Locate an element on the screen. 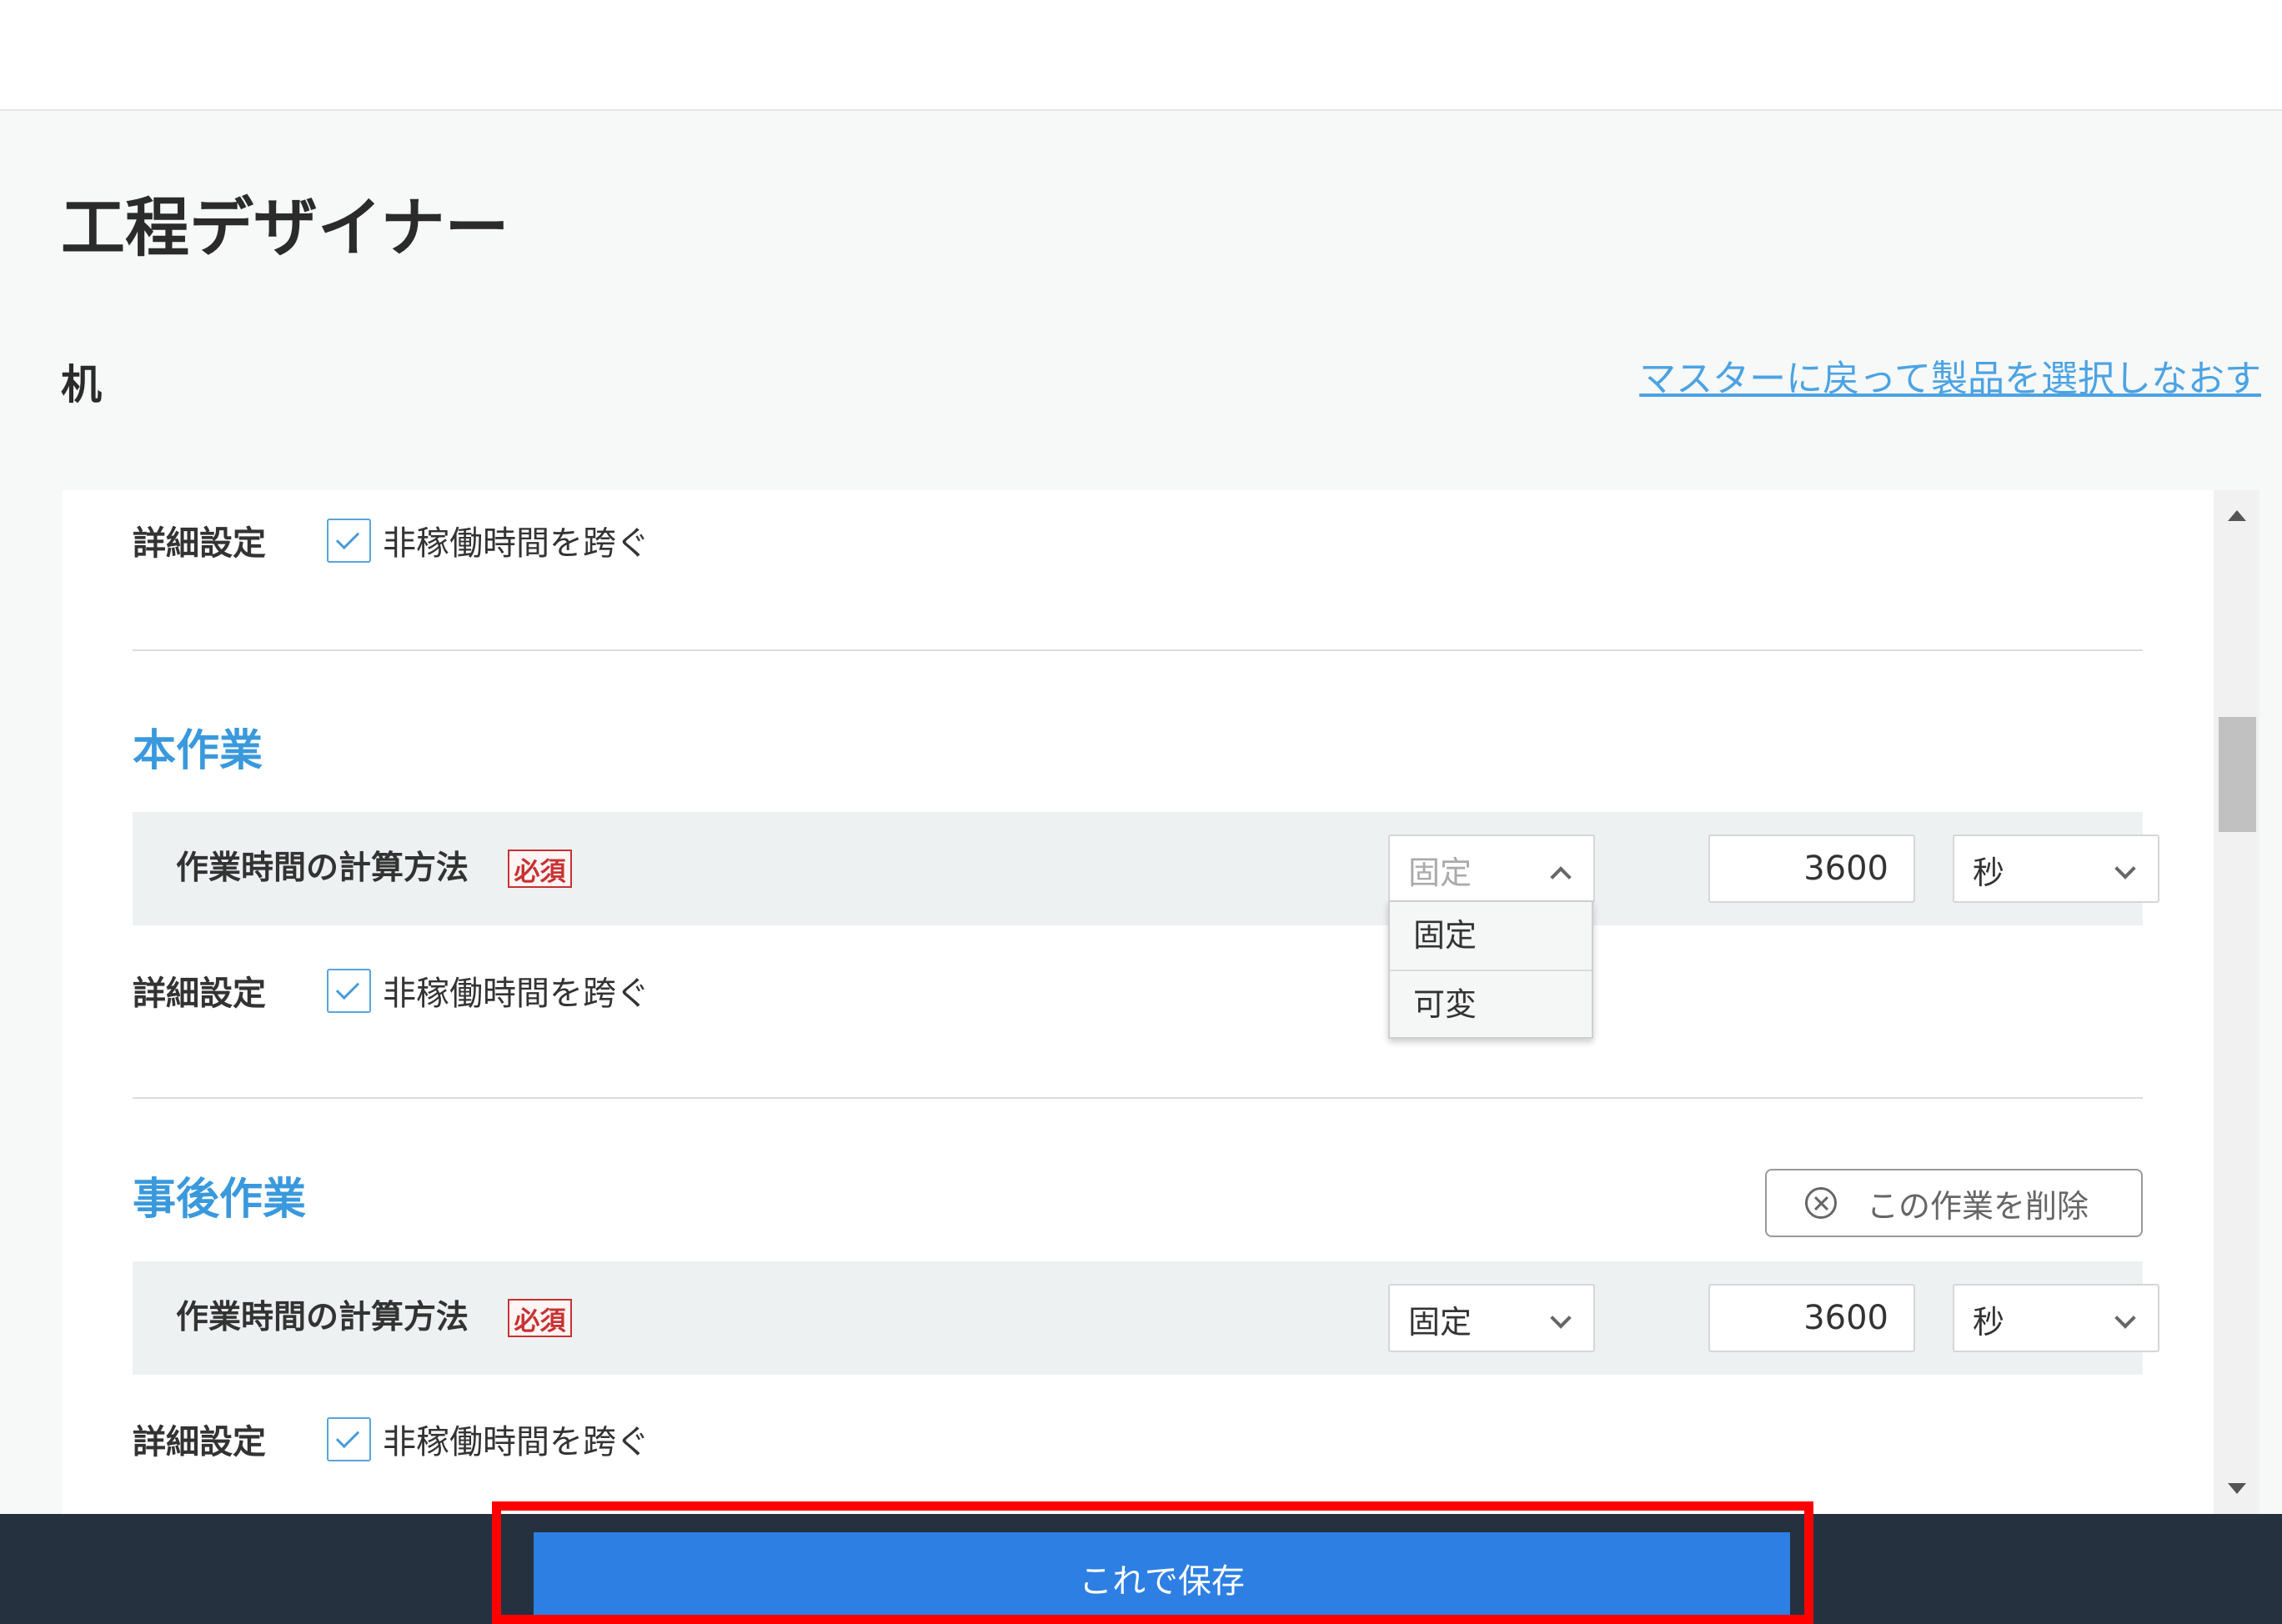 This screenshot has width=2282, height=1624. chevron-up-icon is located at coordinates (1561, 877).